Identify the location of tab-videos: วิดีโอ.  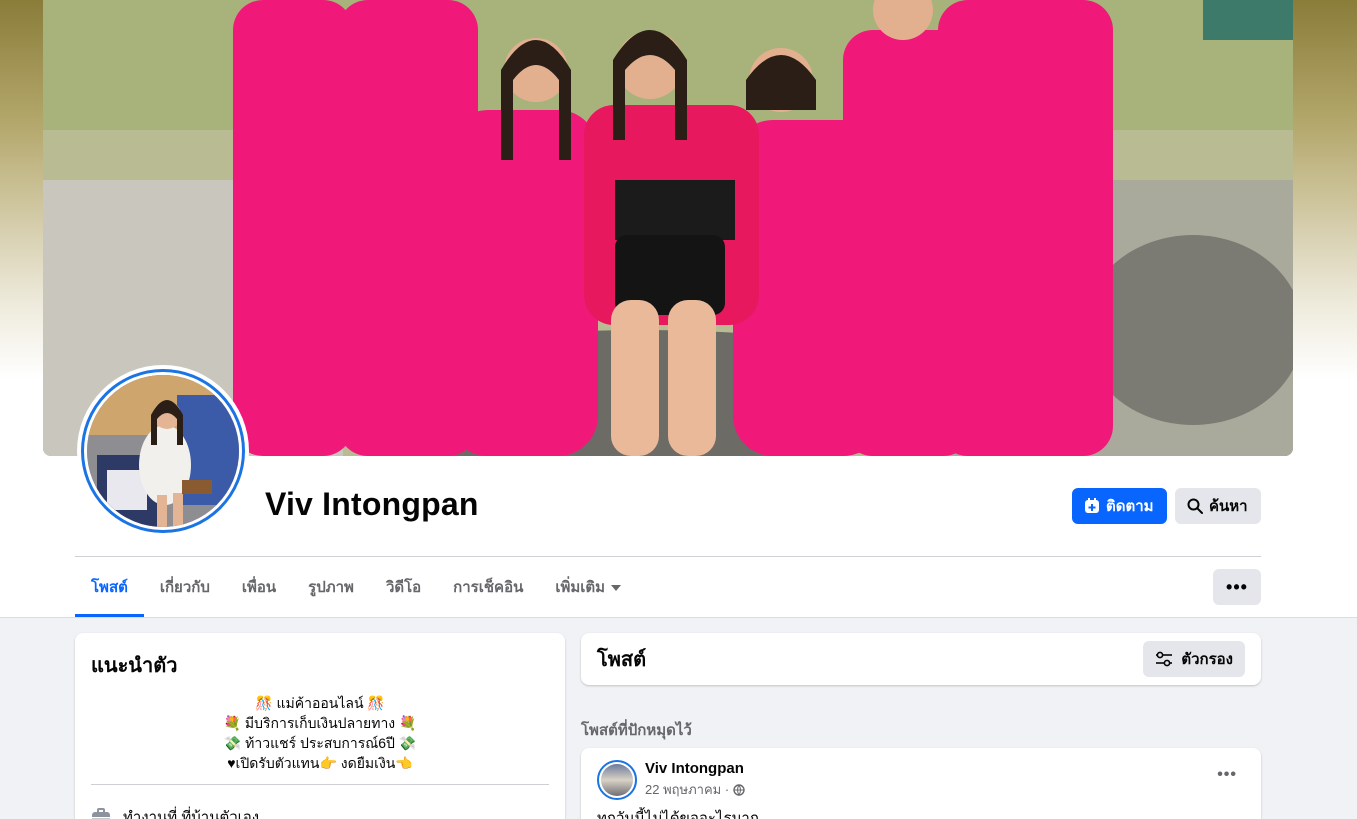
(403, 587).